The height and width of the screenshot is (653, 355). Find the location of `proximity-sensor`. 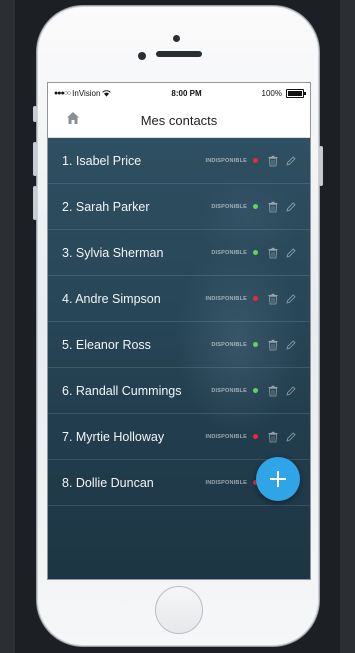

proximity-sensor is located at coordinates (176, 38).